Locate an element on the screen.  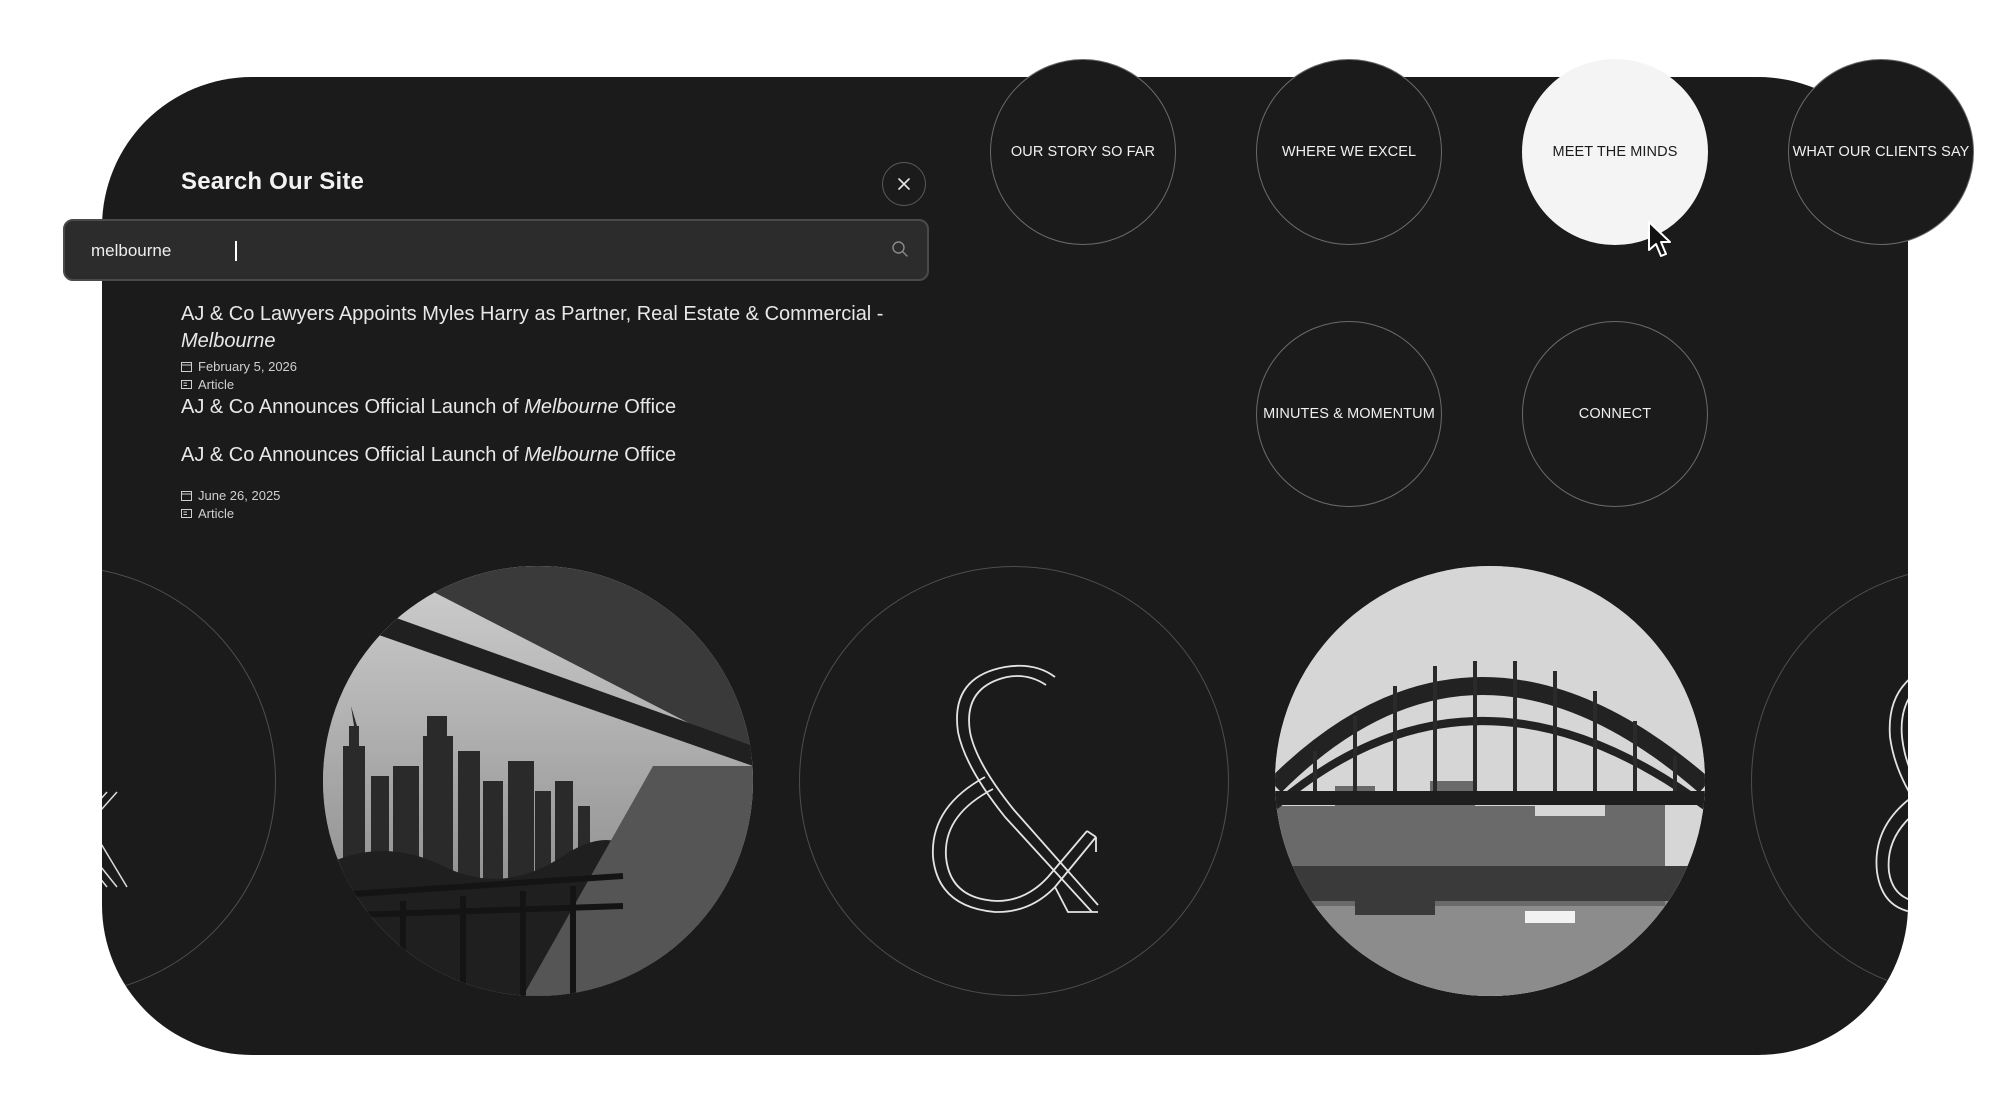
sydney-harbour-bridge-image is located at coordinates (1490, 781).